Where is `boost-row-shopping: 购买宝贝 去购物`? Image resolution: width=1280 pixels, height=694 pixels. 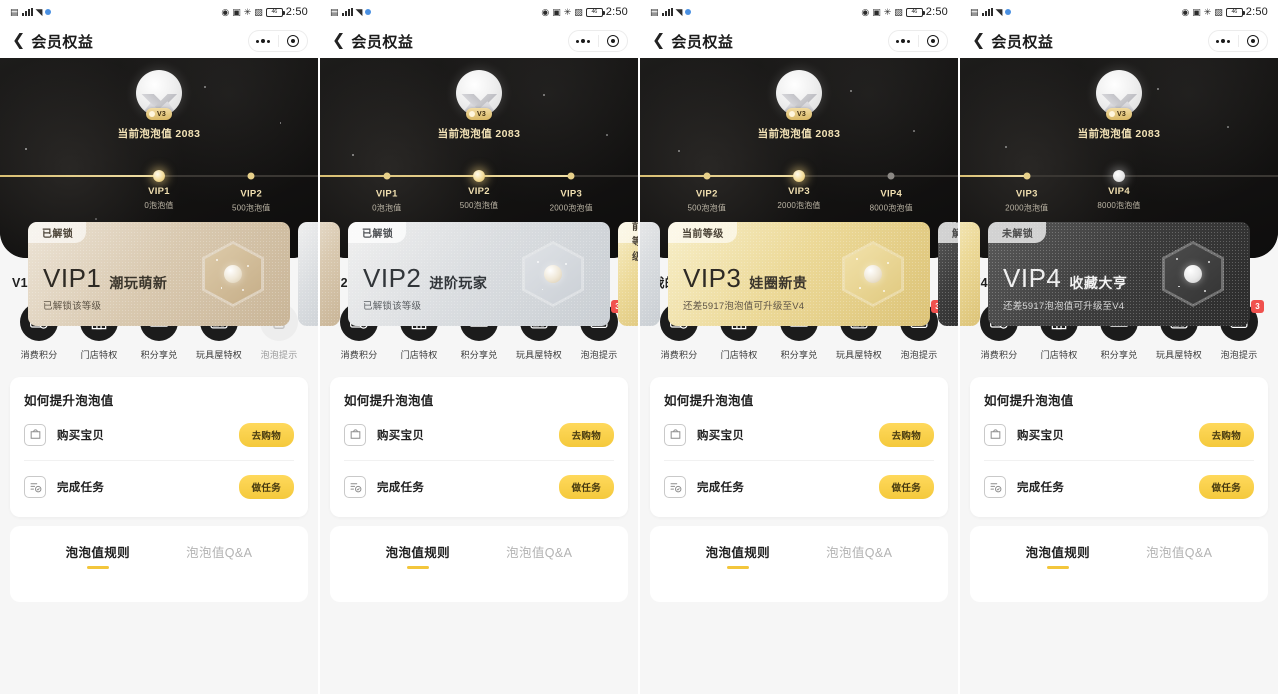 boost-row-shopping: 购买宝贝 去购物 is located at coordinates (479, 435).